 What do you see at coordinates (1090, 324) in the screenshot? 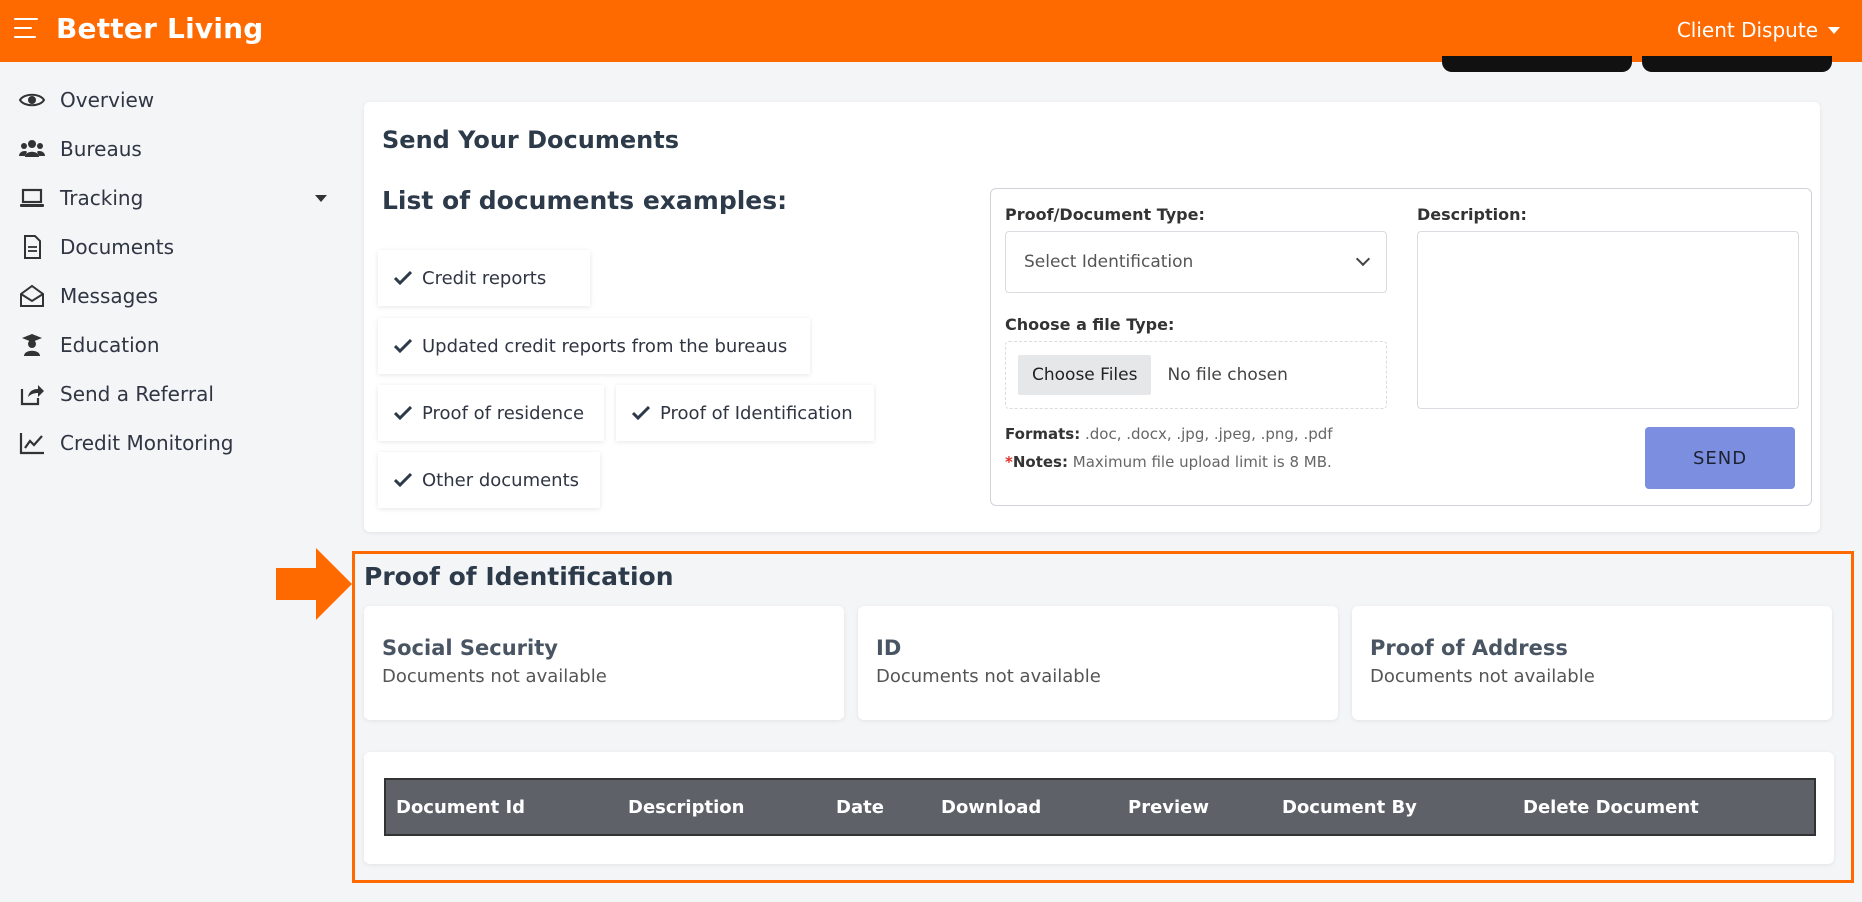
I see `file-type-label: Choose a file Type:` at bounding box center [1090, 324].